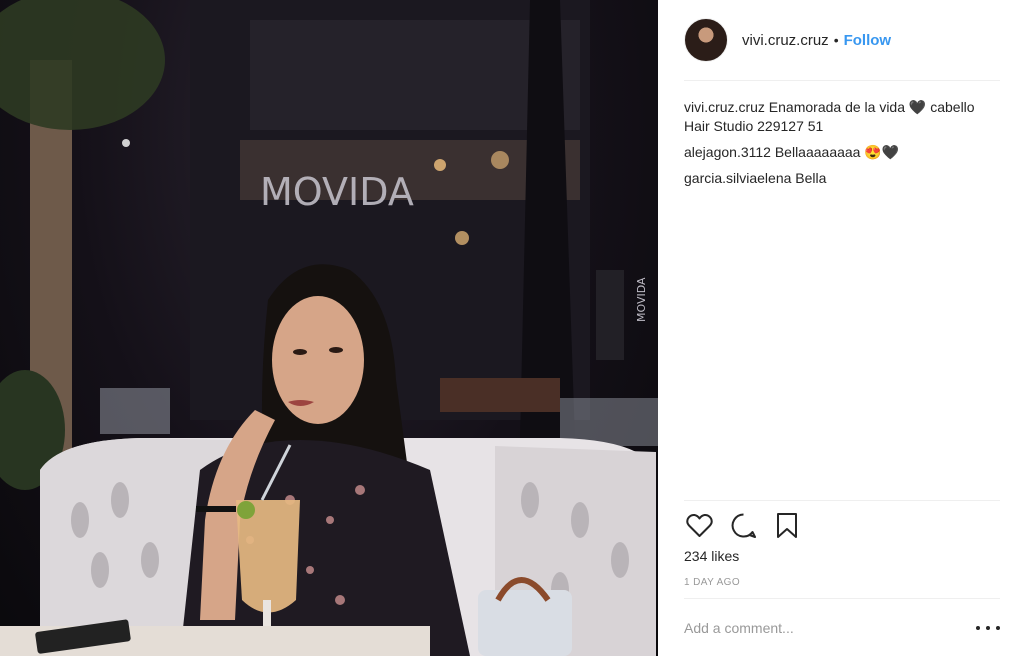 Image resolution: width=1024 pixels, height=656 pixels. What do you see at coordinates (727, 152) in the screenshot?
I see `comment-username: alejagon.3112` at bounding box center [727, 152].